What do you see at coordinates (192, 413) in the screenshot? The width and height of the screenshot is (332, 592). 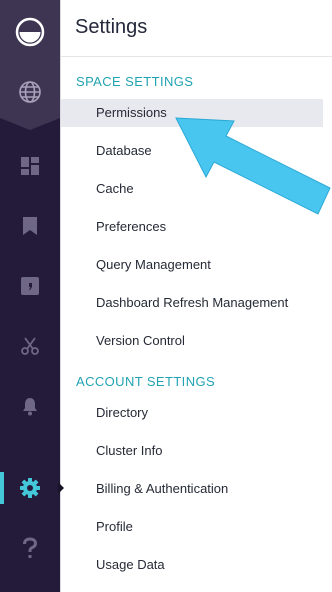 I see `menu-item-directory: Directory` at bounding box center [192, 413].